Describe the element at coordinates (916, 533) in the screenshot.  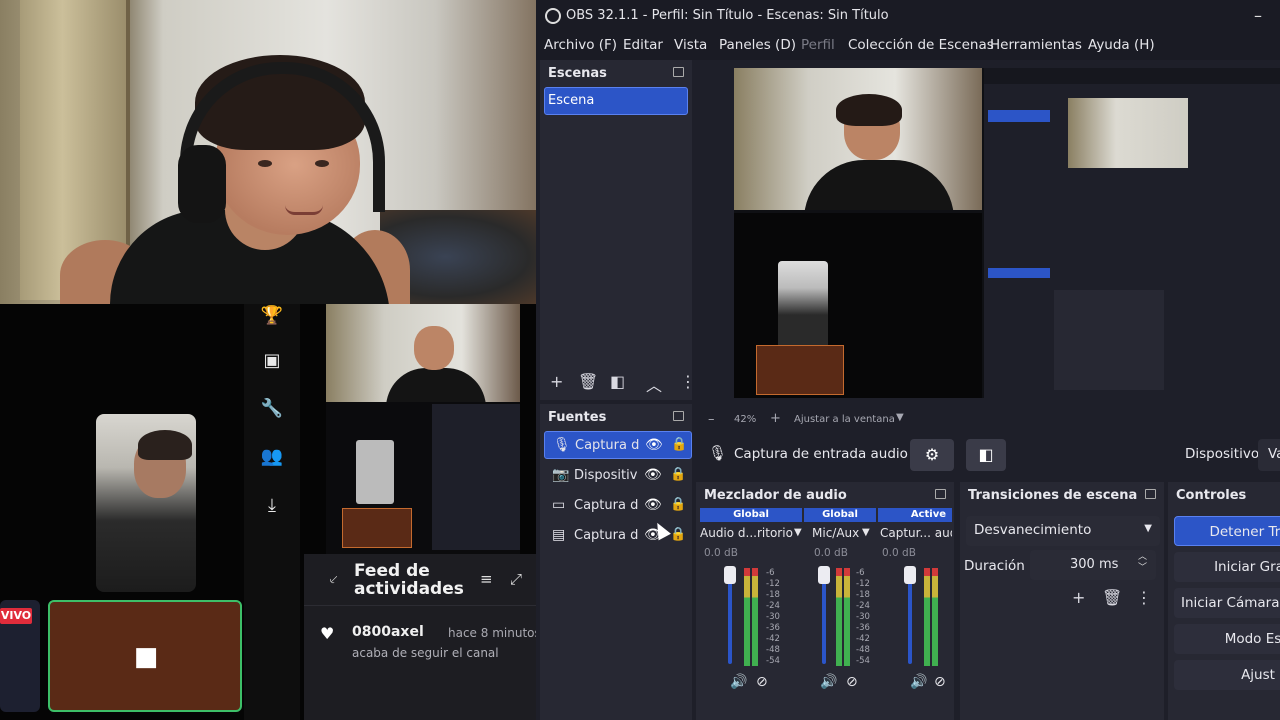
I see `channel-name: Captur... audi` at that location.